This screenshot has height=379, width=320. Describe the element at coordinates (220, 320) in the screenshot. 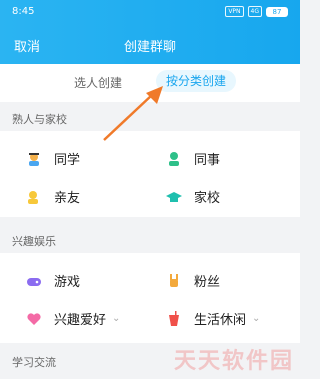

I see `category-label: 生活休闲` at that location.